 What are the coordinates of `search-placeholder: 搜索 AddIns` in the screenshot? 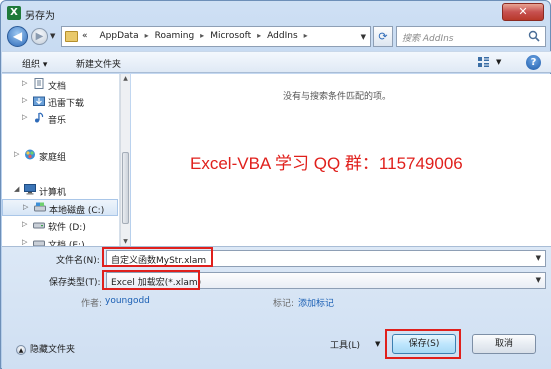 It's located at (428, 39).